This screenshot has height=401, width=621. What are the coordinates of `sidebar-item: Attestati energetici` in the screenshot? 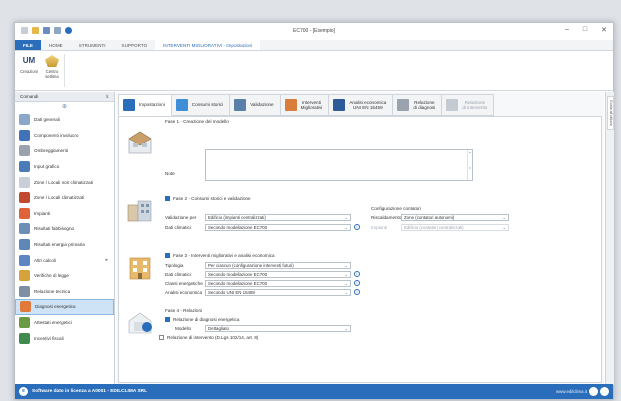 It's located at (64, 323).